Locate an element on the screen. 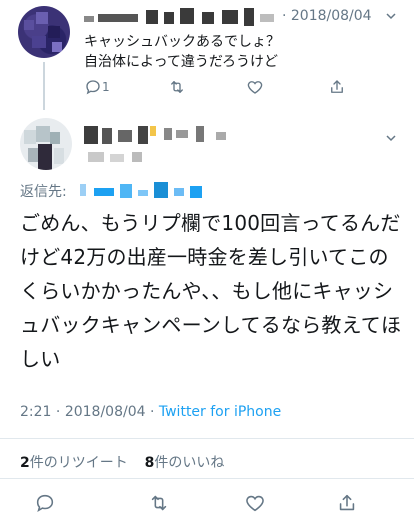 This screenshot has width=414, height=526. thread-line is located at coordinates (44, 86).